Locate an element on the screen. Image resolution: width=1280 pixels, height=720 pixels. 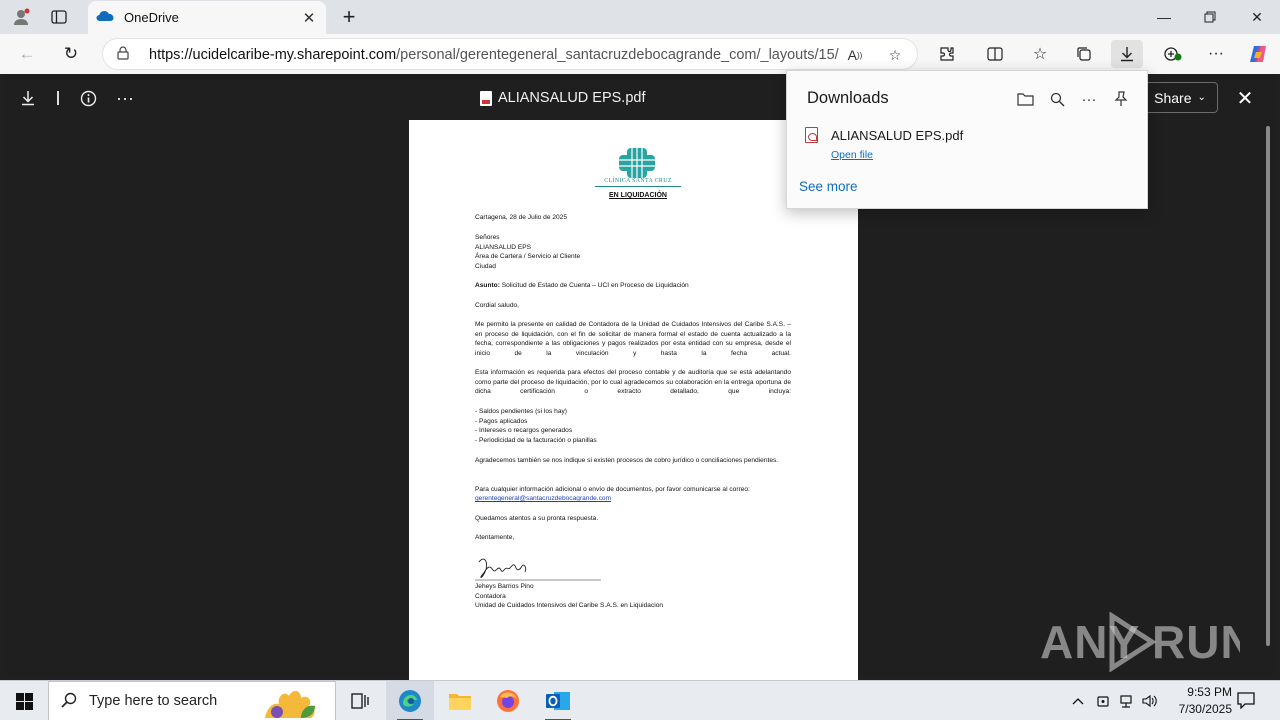
downloads-icon is located at coordinates (1127, 54).